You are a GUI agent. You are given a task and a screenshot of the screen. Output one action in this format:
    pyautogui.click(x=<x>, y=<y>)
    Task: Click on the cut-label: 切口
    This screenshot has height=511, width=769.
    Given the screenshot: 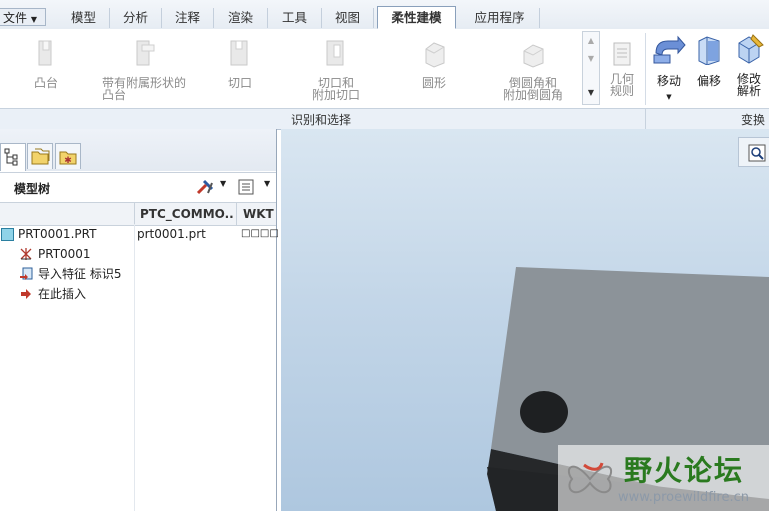 What is the action you would take?
    pyautogui.click(x=239, y=83)
    